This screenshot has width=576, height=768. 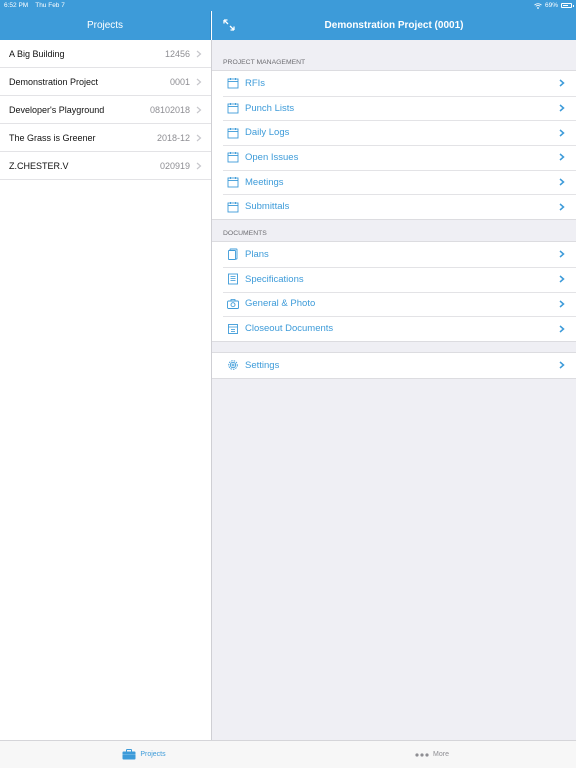 I want to click on status-time: 6:52 PM, so click(x=16, y=5).